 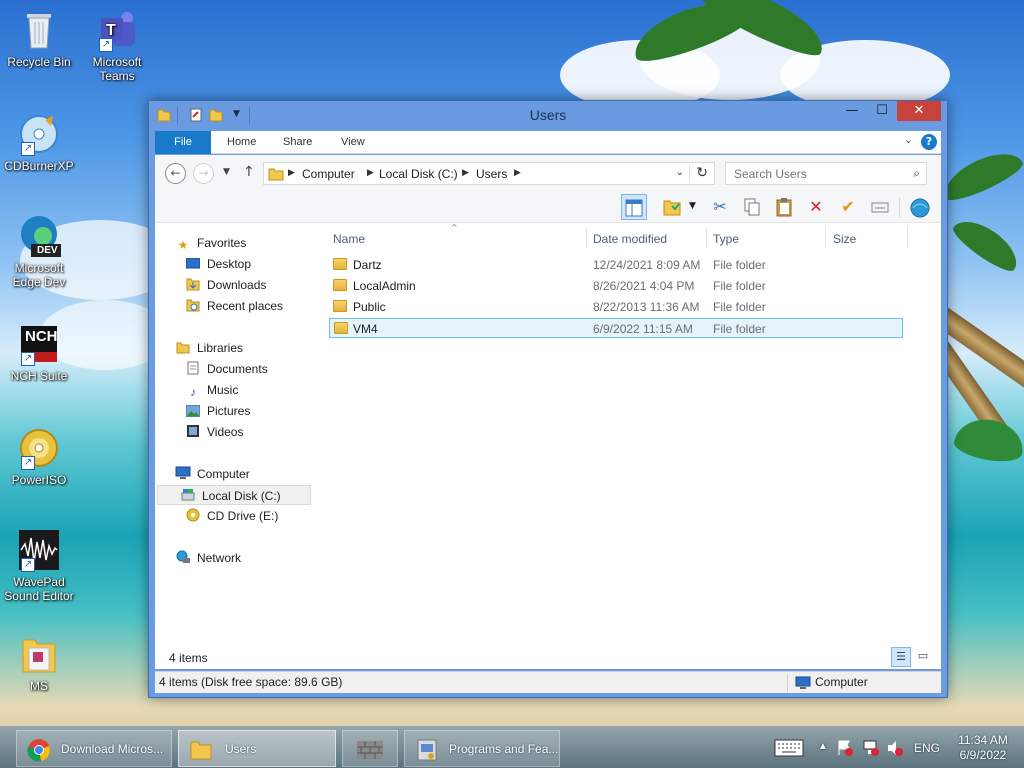 What do you see at coordinates (218, 264) in the screenshot?
I see `nav-desktop: Desktop` at bounding box center [218, 264].